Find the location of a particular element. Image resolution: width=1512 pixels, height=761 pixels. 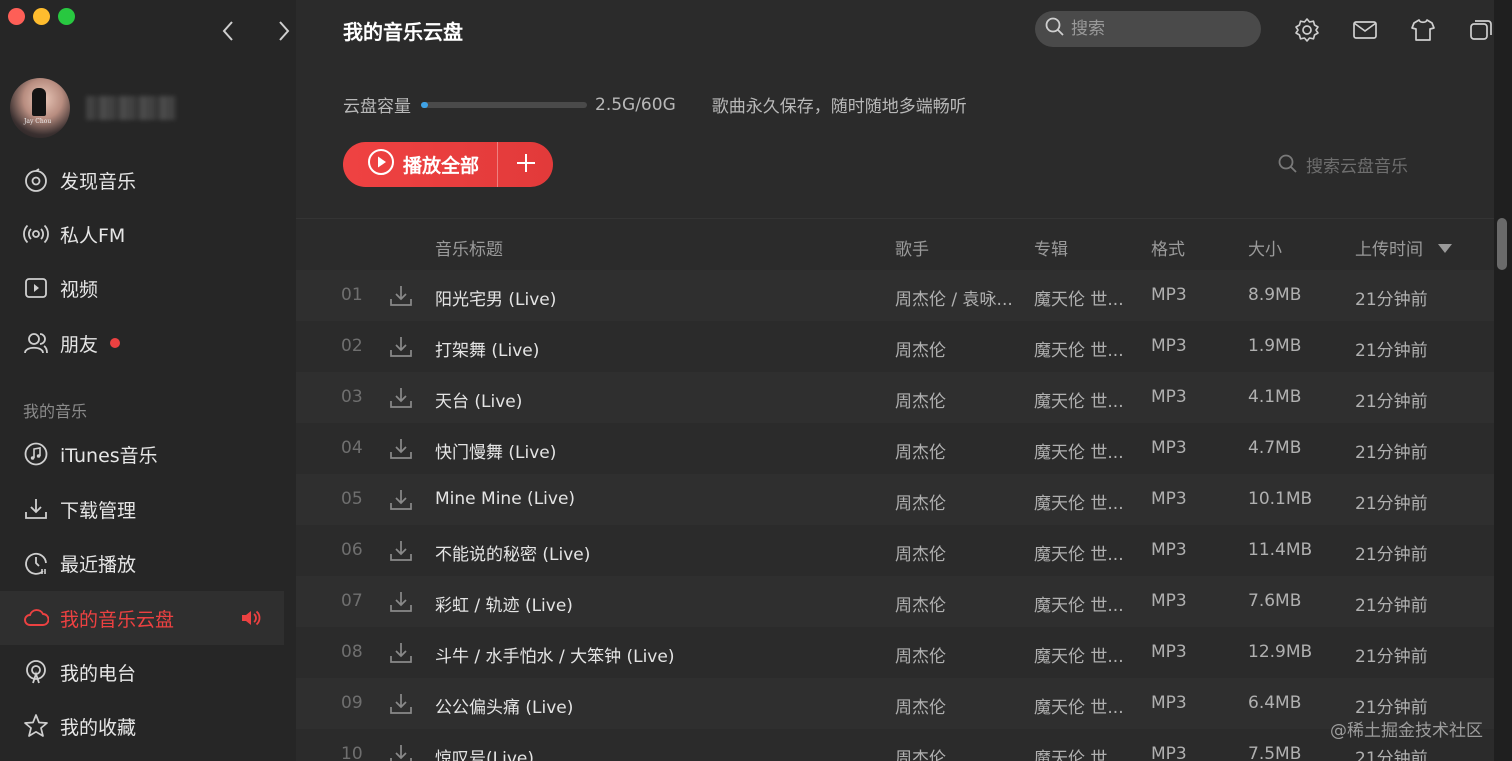

song-title: 惊叹号(Live) is located at coordinates (655, 752).